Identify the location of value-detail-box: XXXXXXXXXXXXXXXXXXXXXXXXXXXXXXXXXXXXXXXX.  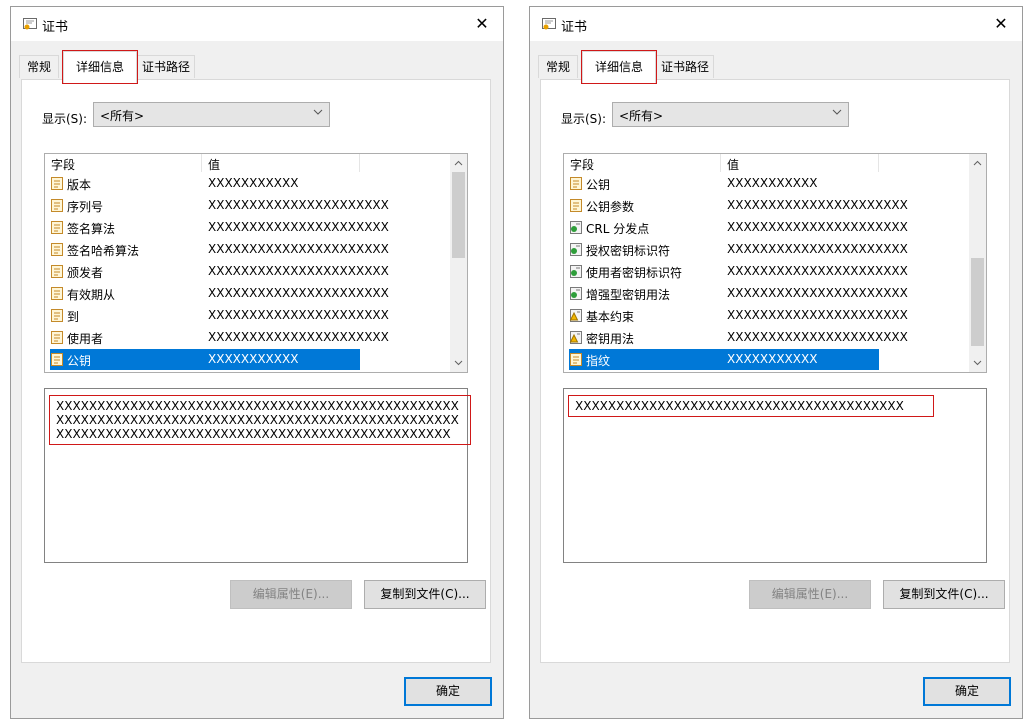
(775, 475).